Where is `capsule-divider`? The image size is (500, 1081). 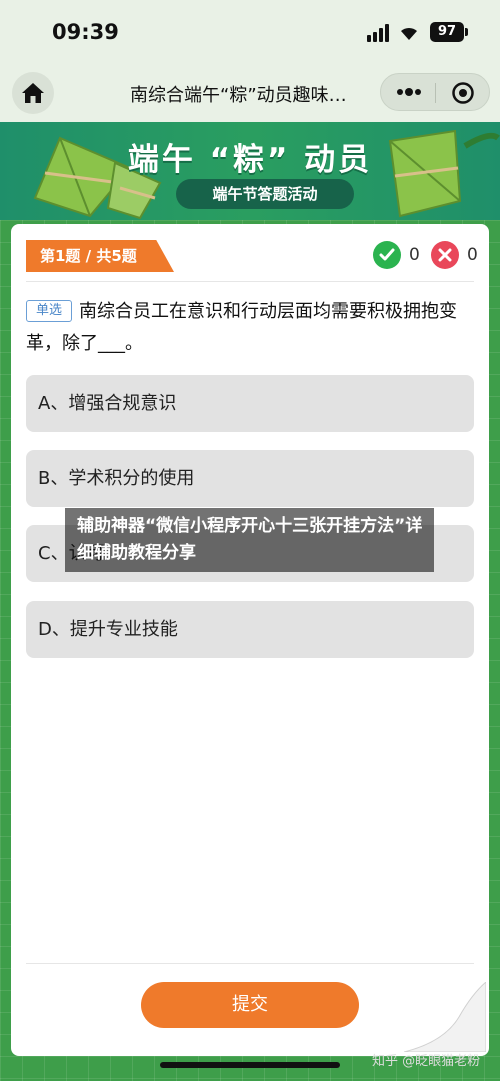
capsule-divider is located at coordinates (435, 93).